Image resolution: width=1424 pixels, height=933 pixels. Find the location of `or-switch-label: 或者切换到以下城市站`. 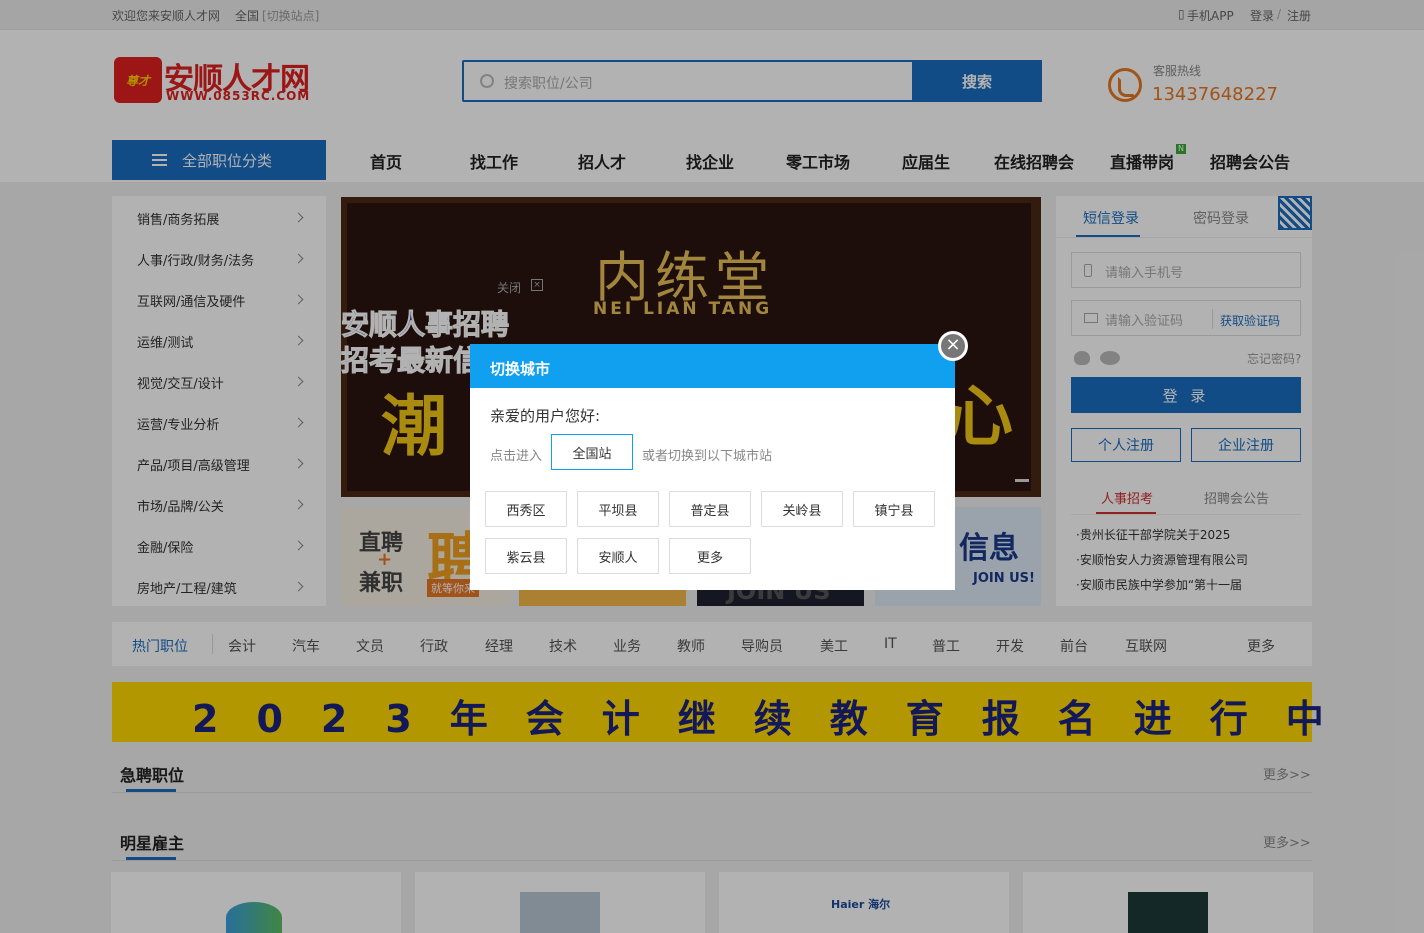

or-switch-label: 或者切换到以下城市站 is located at coordinates (707, 456).